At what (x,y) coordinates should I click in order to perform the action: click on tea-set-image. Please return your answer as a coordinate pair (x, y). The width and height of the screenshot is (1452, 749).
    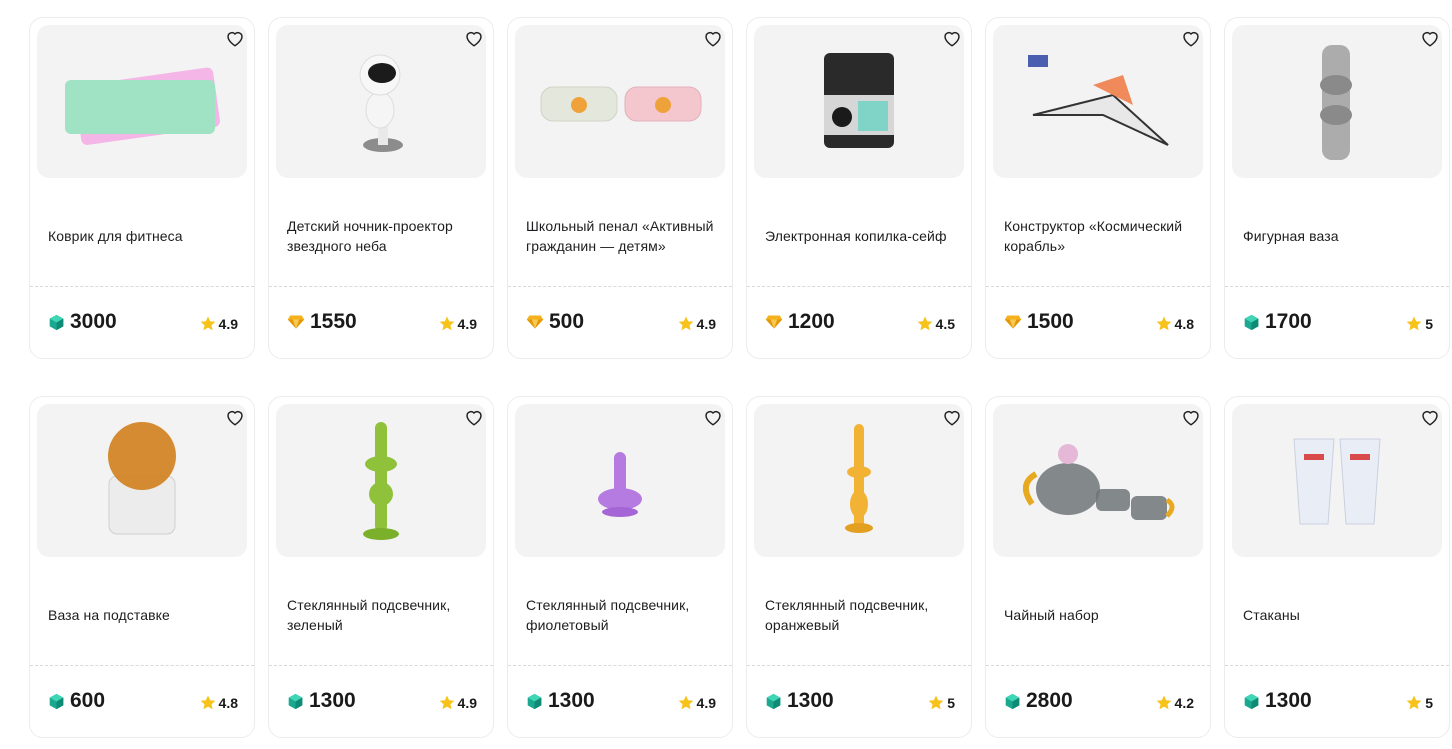
    Looking at the image, I should click on (1099, 482).